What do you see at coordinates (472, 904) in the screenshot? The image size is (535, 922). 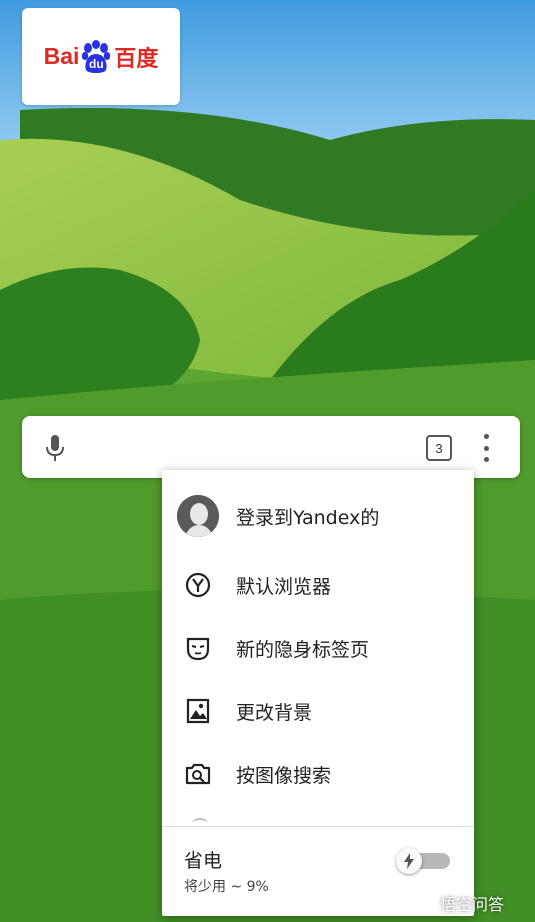 I see `watermark-text: 悟空问答` at bounding box center [472, 904].